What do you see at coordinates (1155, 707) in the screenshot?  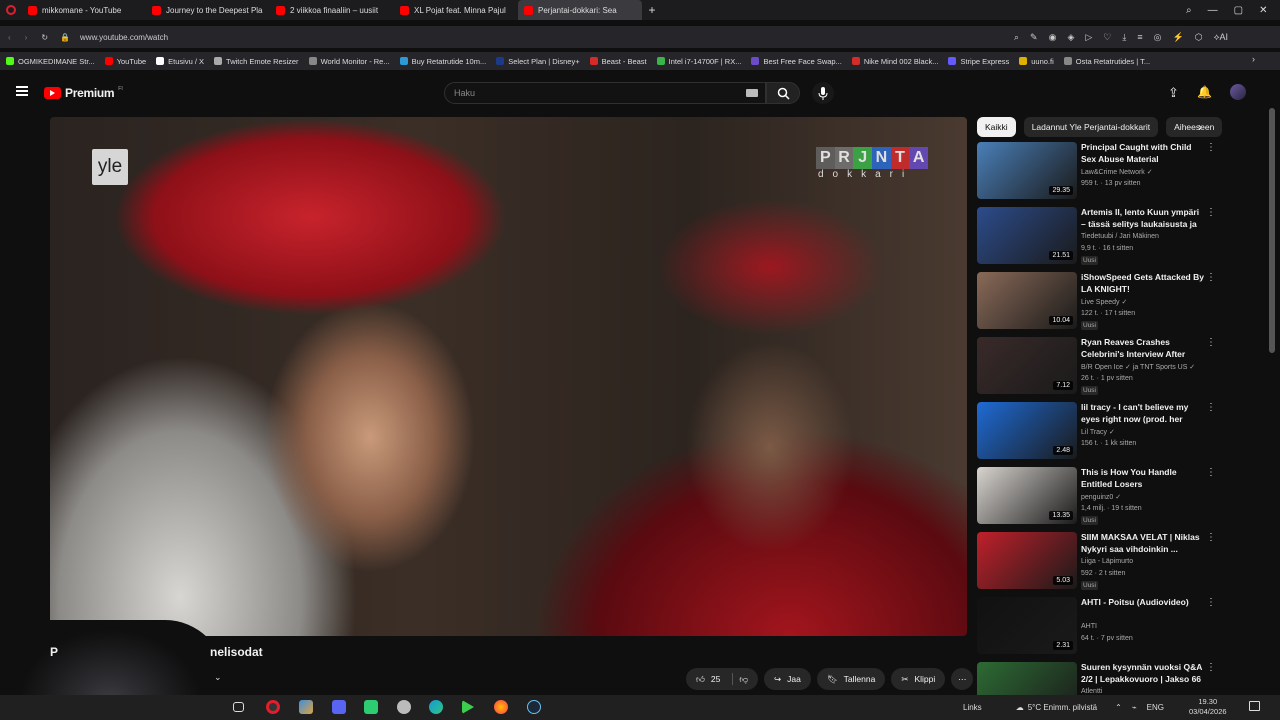 I see `language-label: ENG` at bounding box center [1155, 707].